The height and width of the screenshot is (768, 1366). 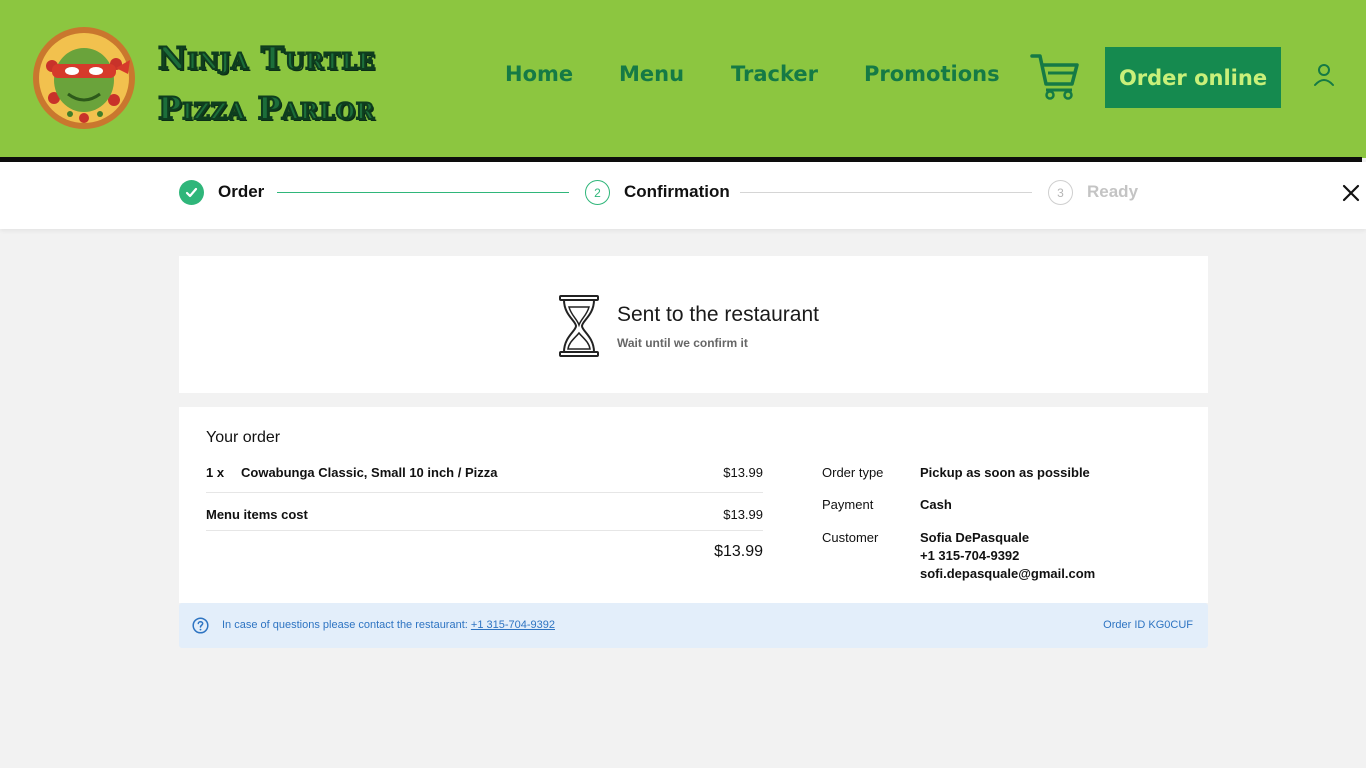 I want to click on order-item-qty: 1 x, so click(x=215, y=472).